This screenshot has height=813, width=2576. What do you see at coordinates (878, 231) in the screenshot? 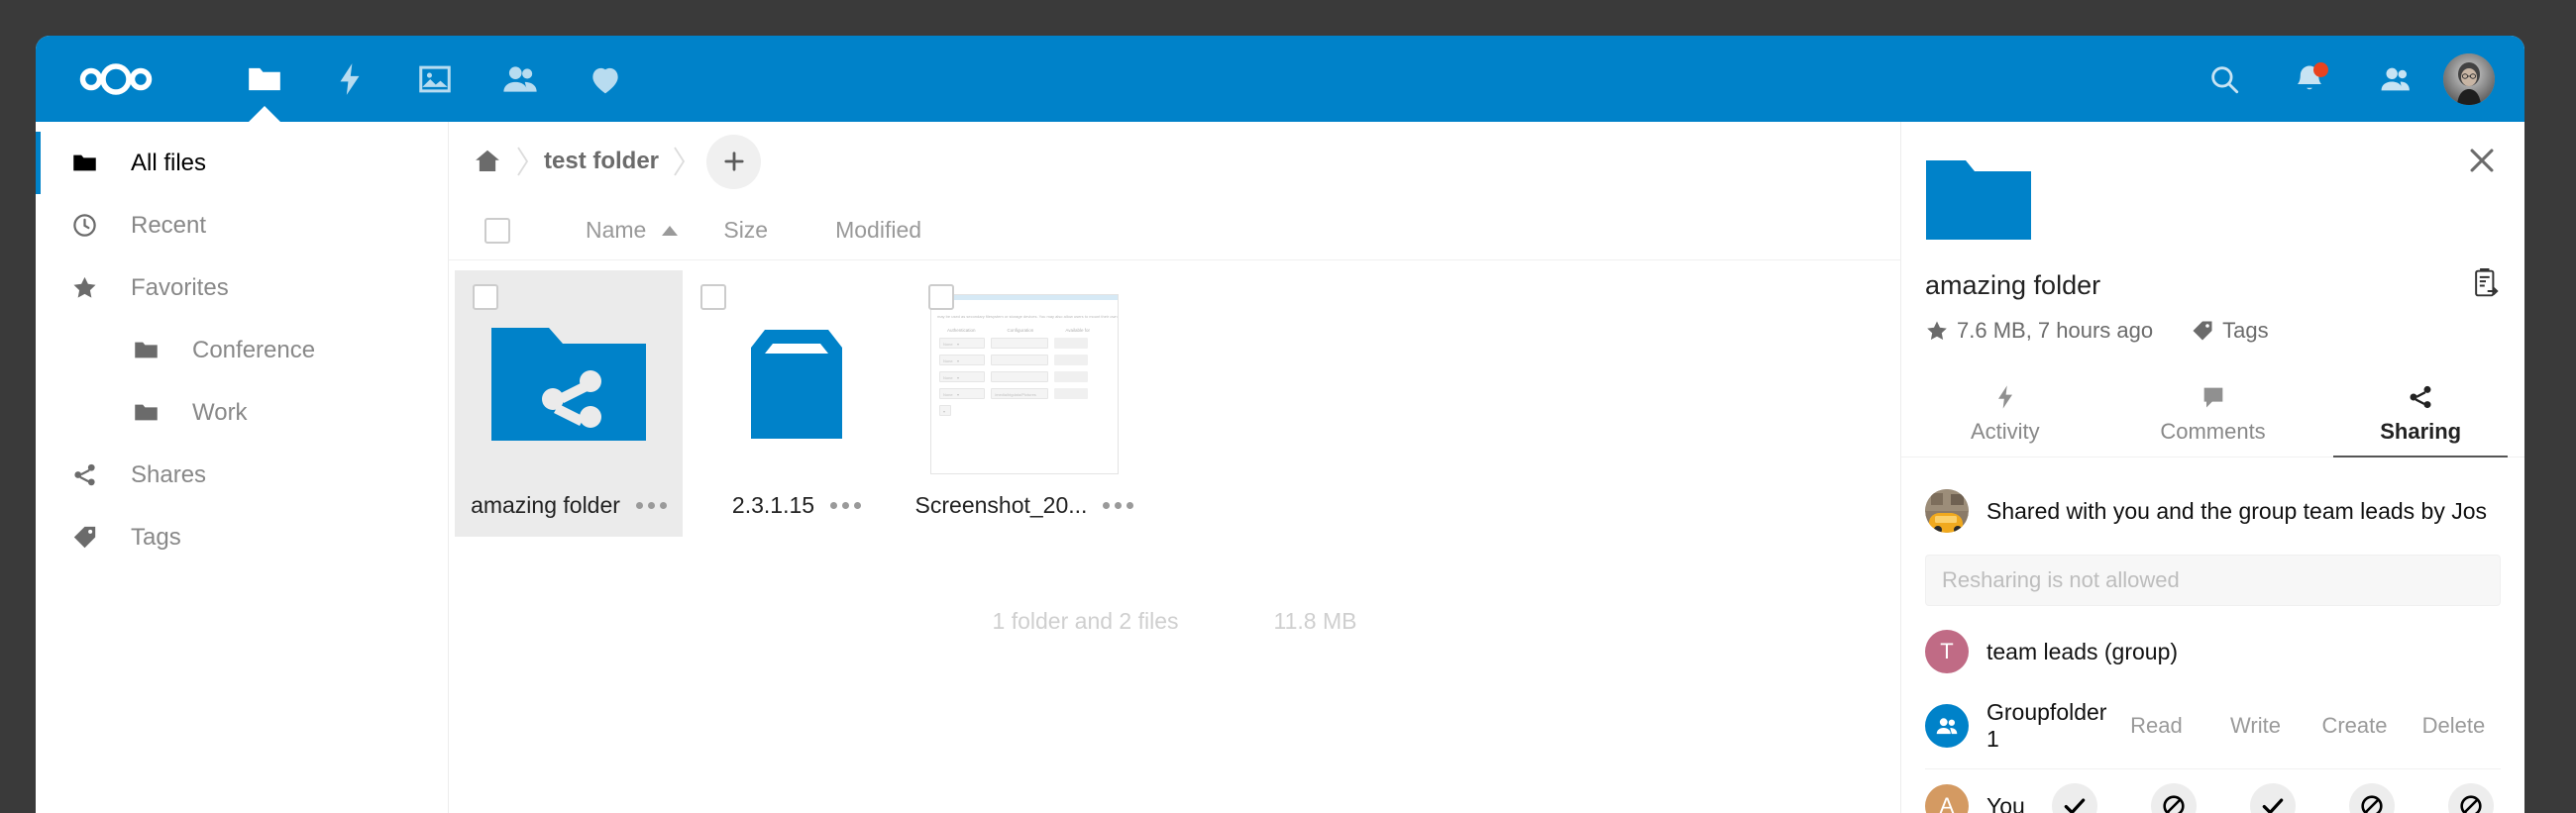
I see `column-header-modified: Modified` at bounding box center [878, 231].